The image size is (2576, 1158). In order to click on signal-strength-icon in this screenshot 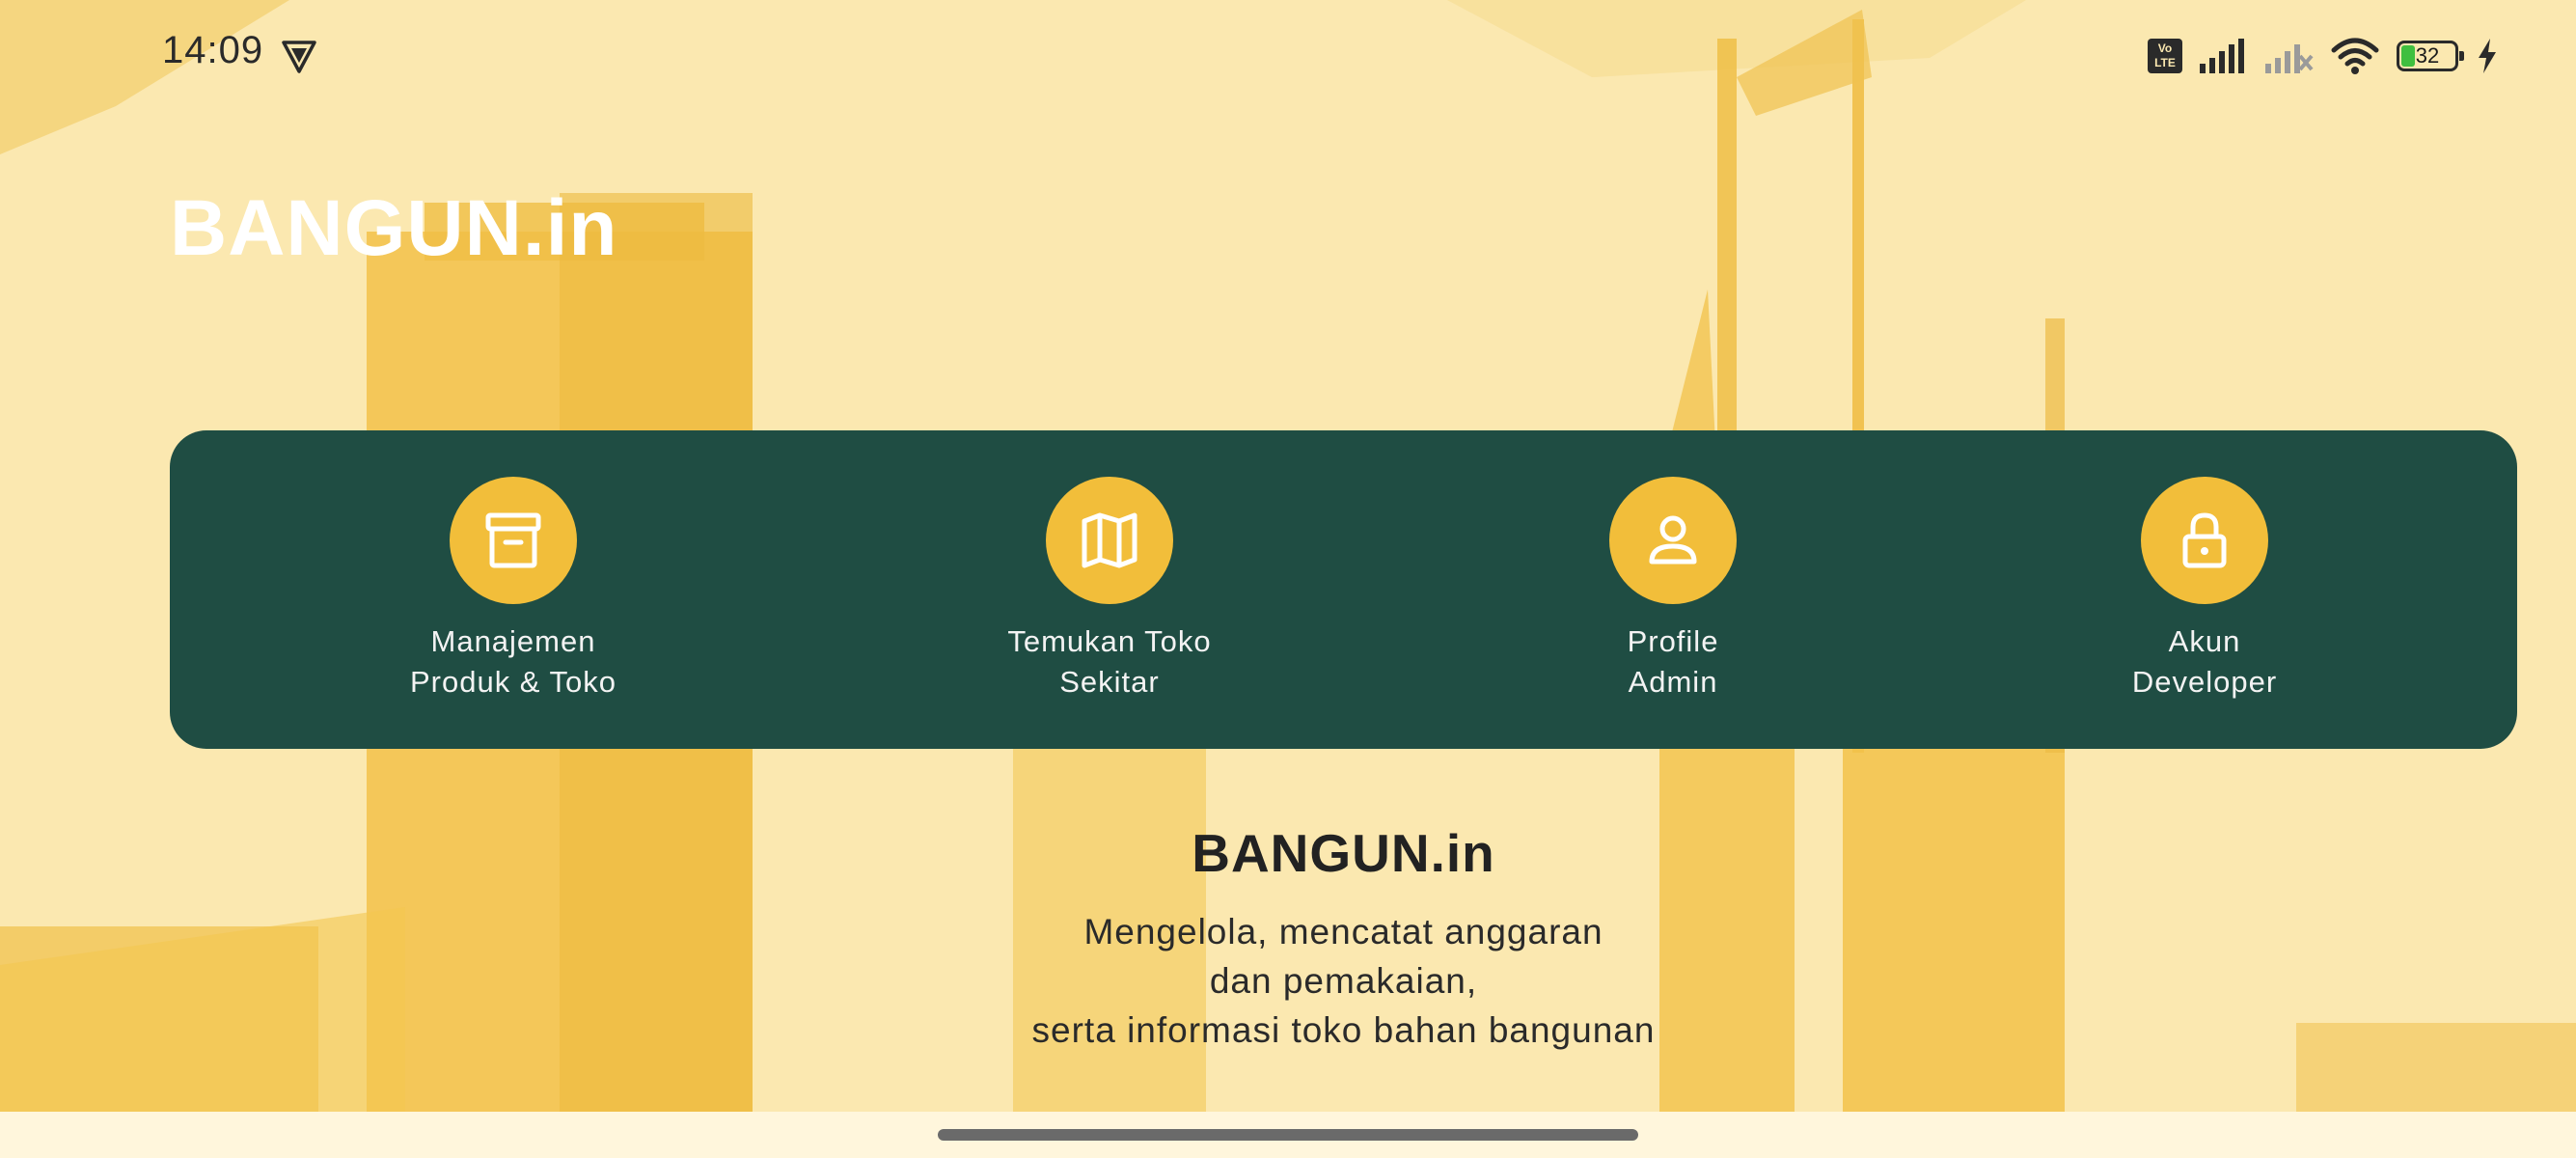, I will do `click(2222, 56)`.